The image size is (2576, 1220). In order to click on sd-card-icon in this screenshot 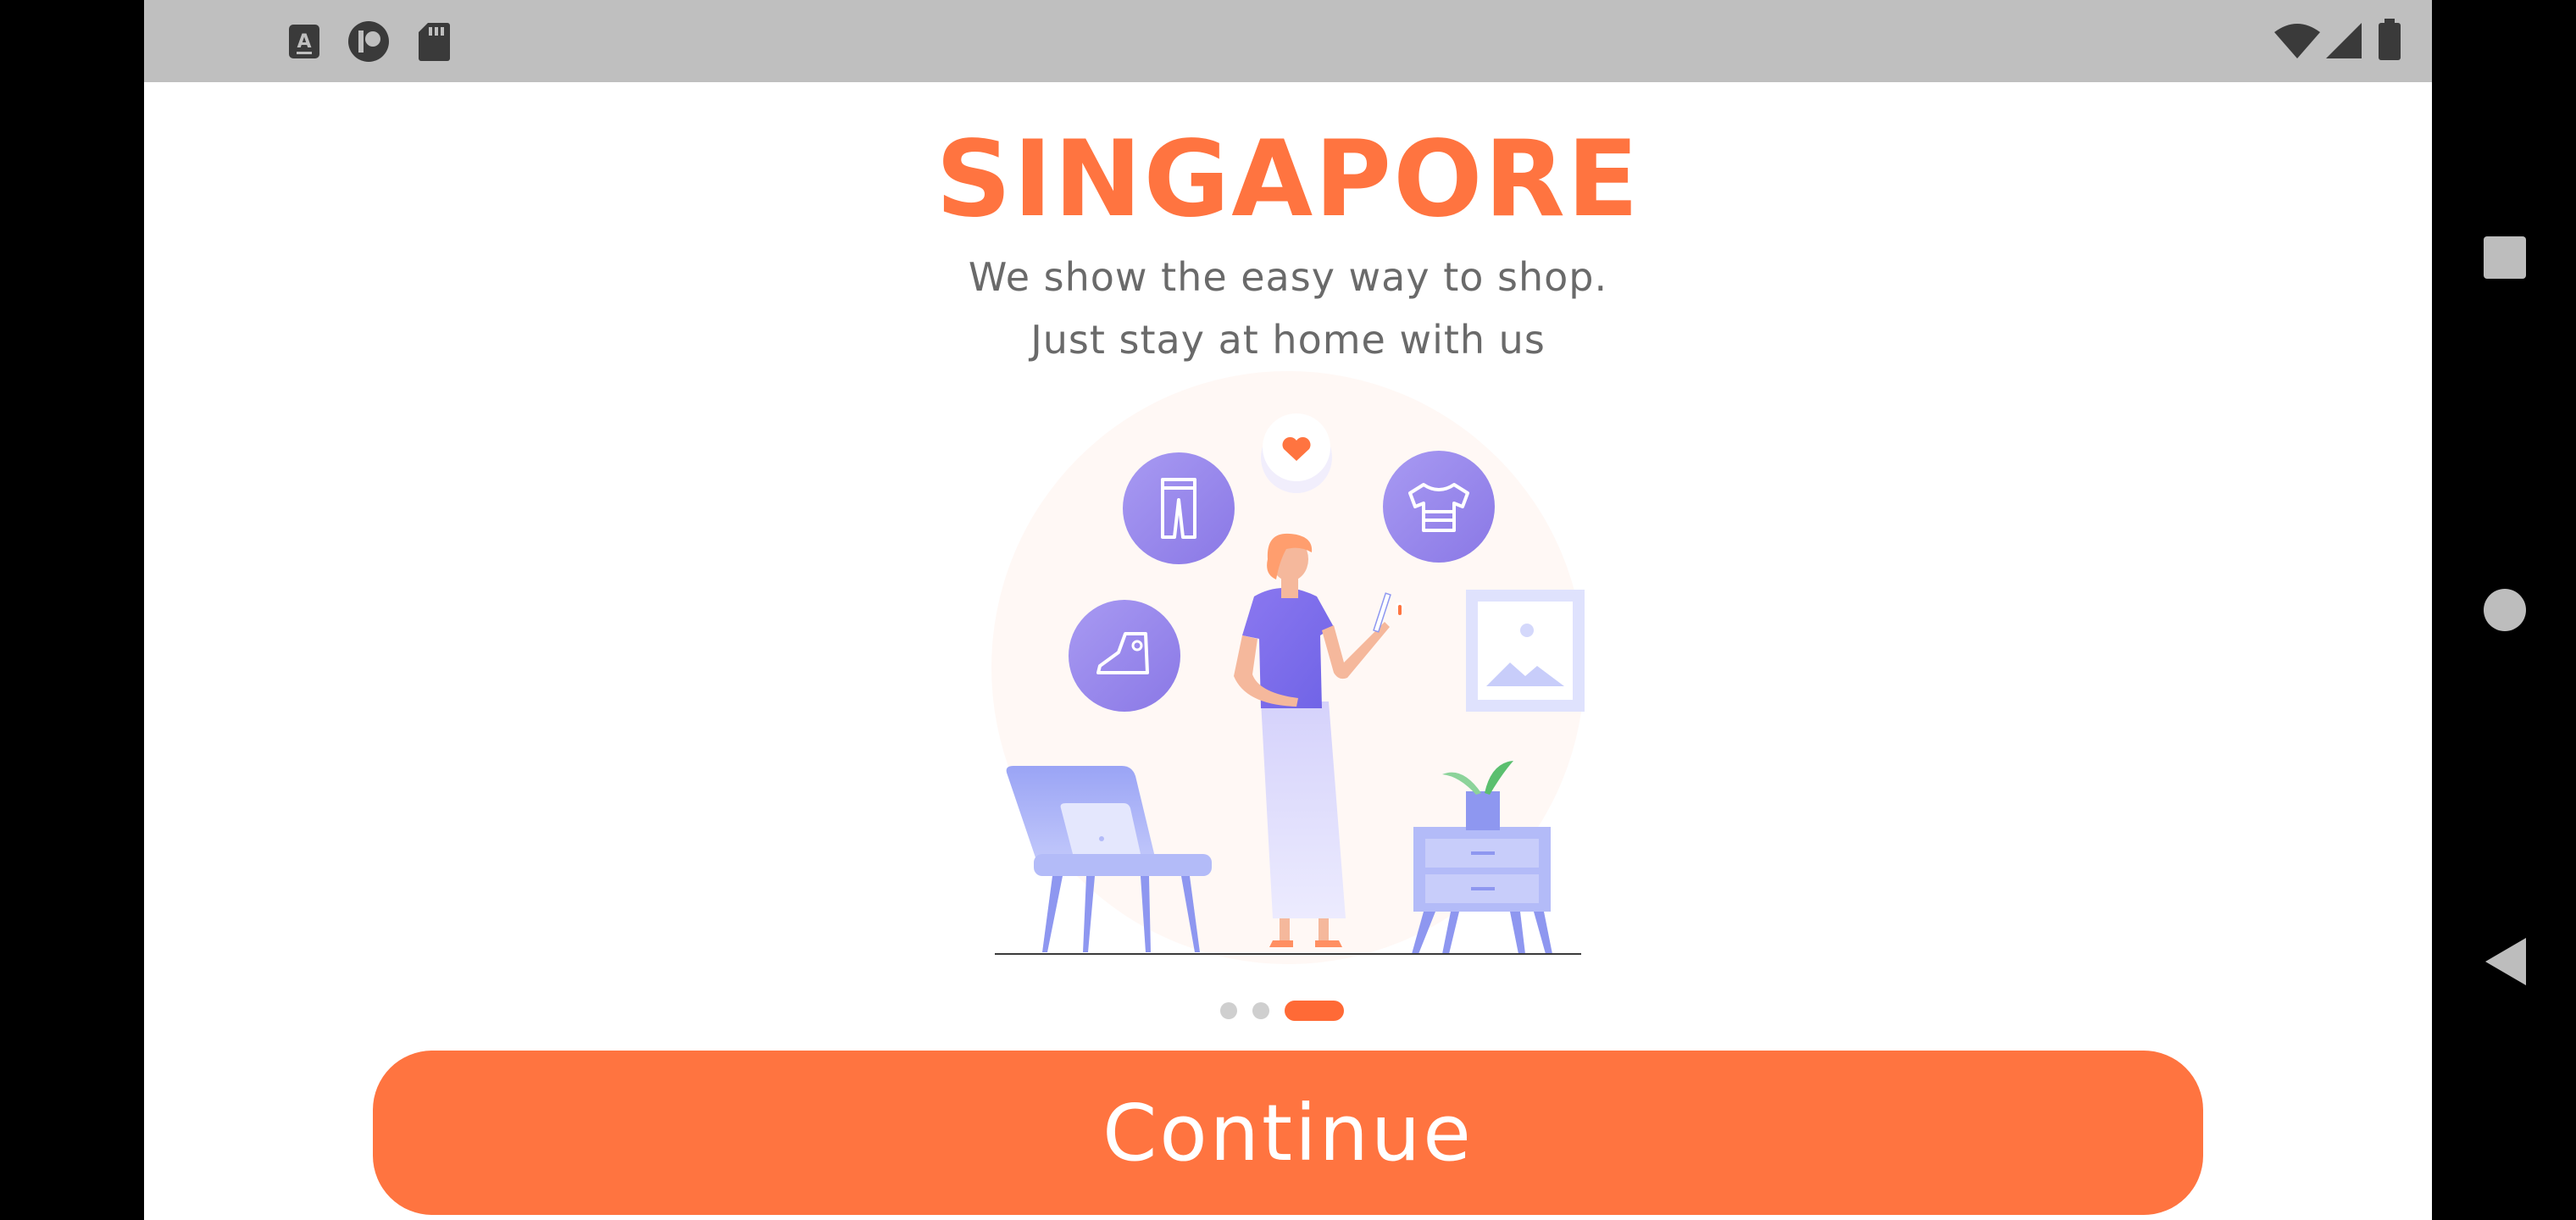, I will do `click(434, 42)`.